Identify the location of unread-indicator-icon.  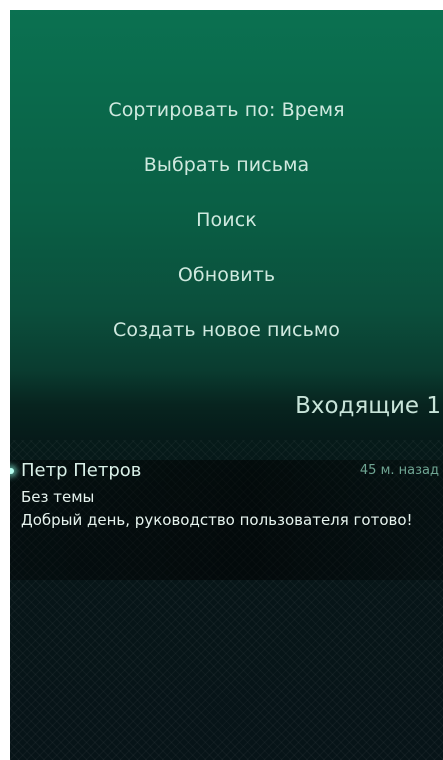
(12, 471).